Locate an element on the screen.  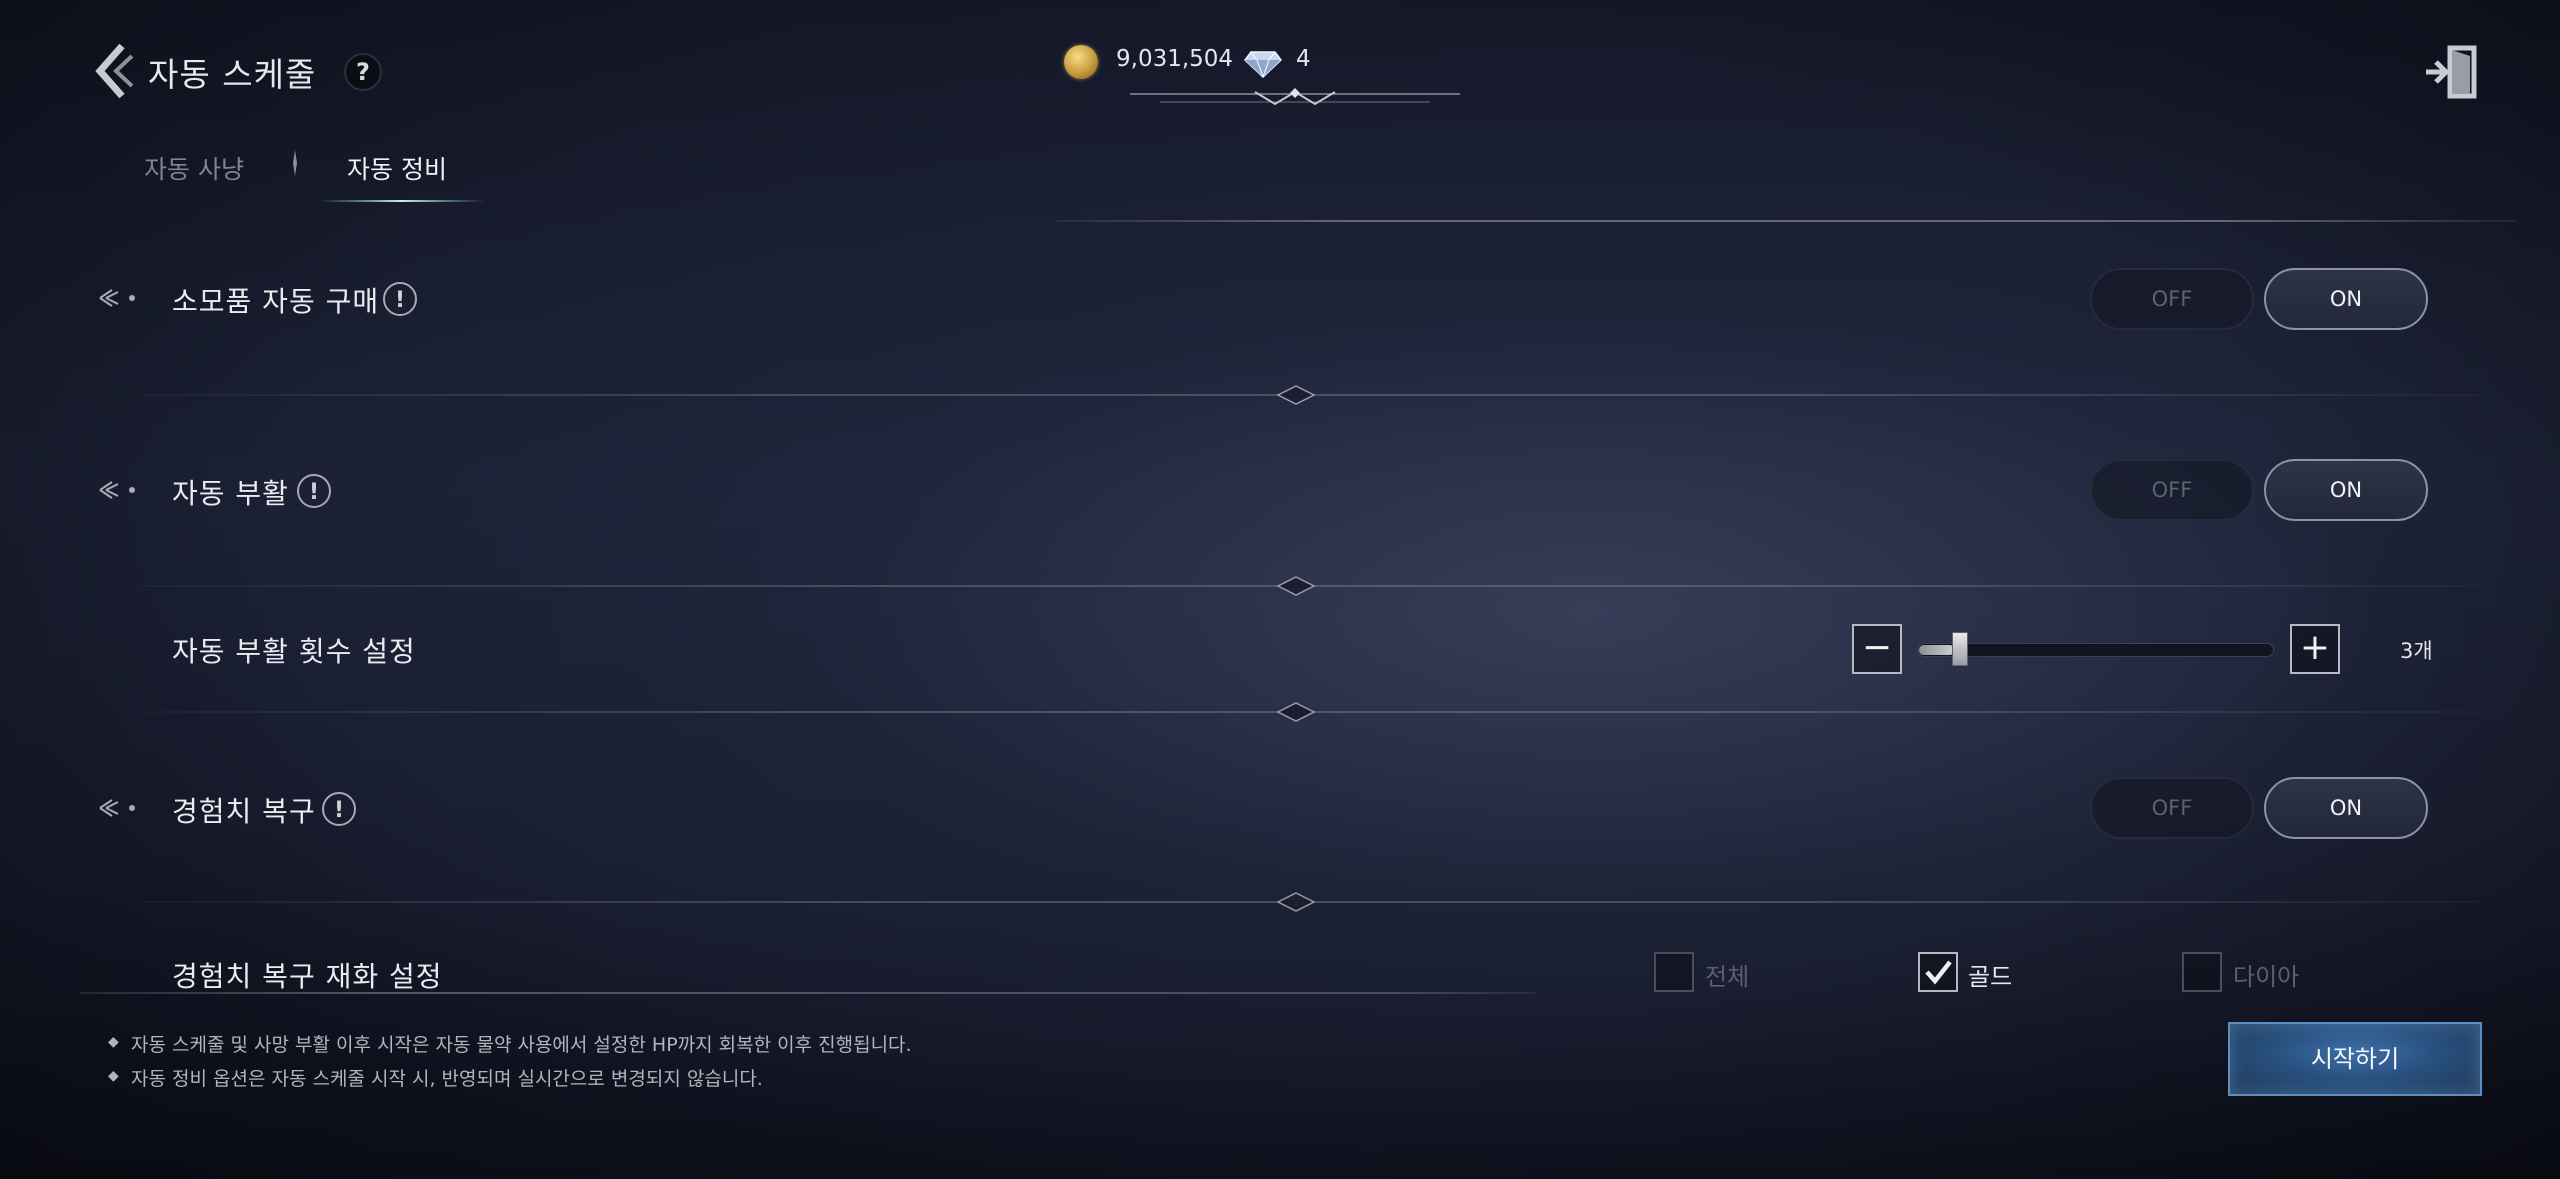
exit-door-icon is located at coordinates (2452, 72).